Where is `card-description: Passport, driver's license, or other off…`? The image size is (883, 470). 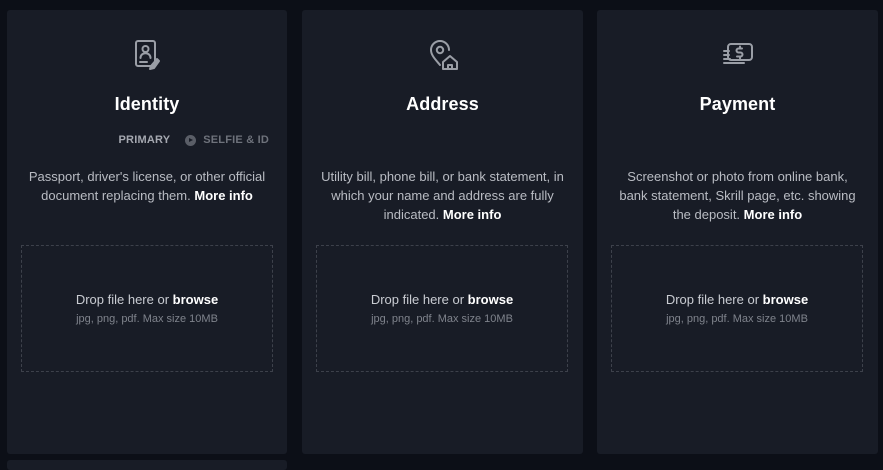 card-description: Passport, driver's license, or other off… is located at coordinates (147, 186).